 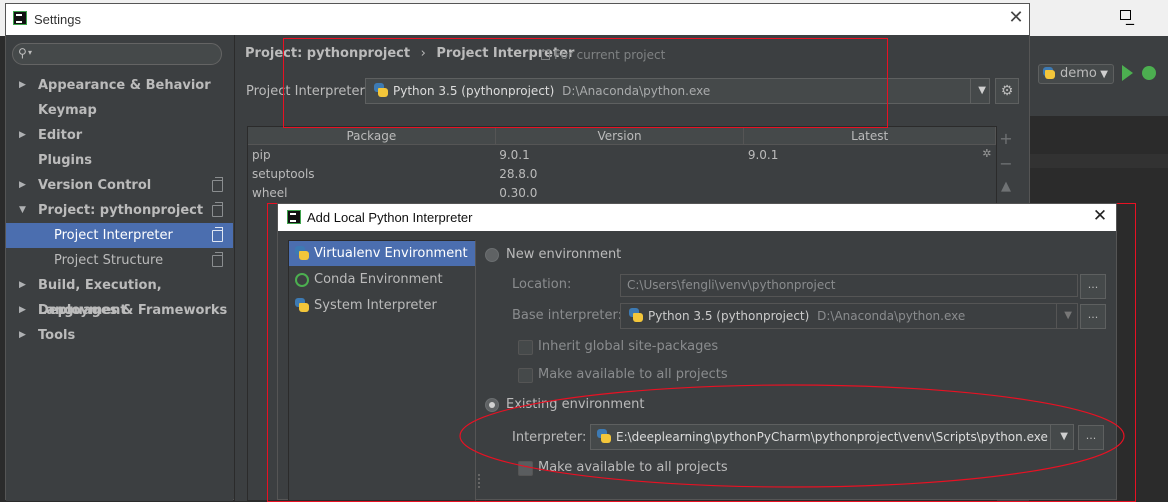 I want to click on list-item-label: System Interpreter, so click(x=375, y=305).